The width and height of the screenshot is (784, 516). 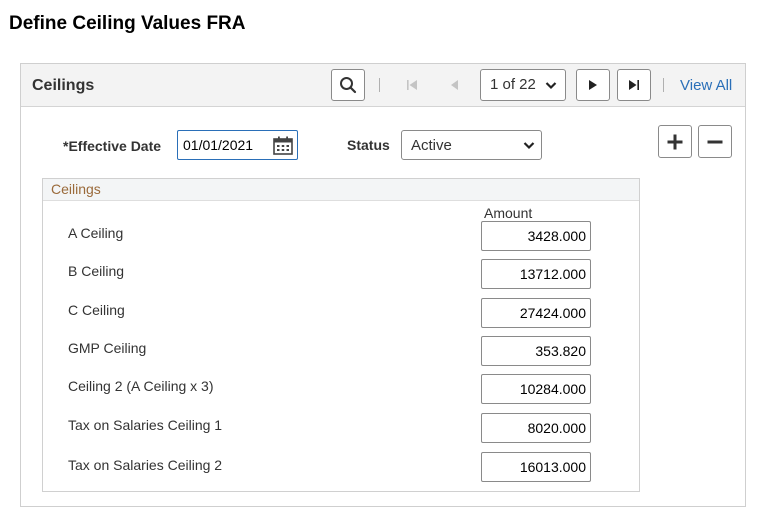 I want to click on next-page-button, so click(x=593, y=85).